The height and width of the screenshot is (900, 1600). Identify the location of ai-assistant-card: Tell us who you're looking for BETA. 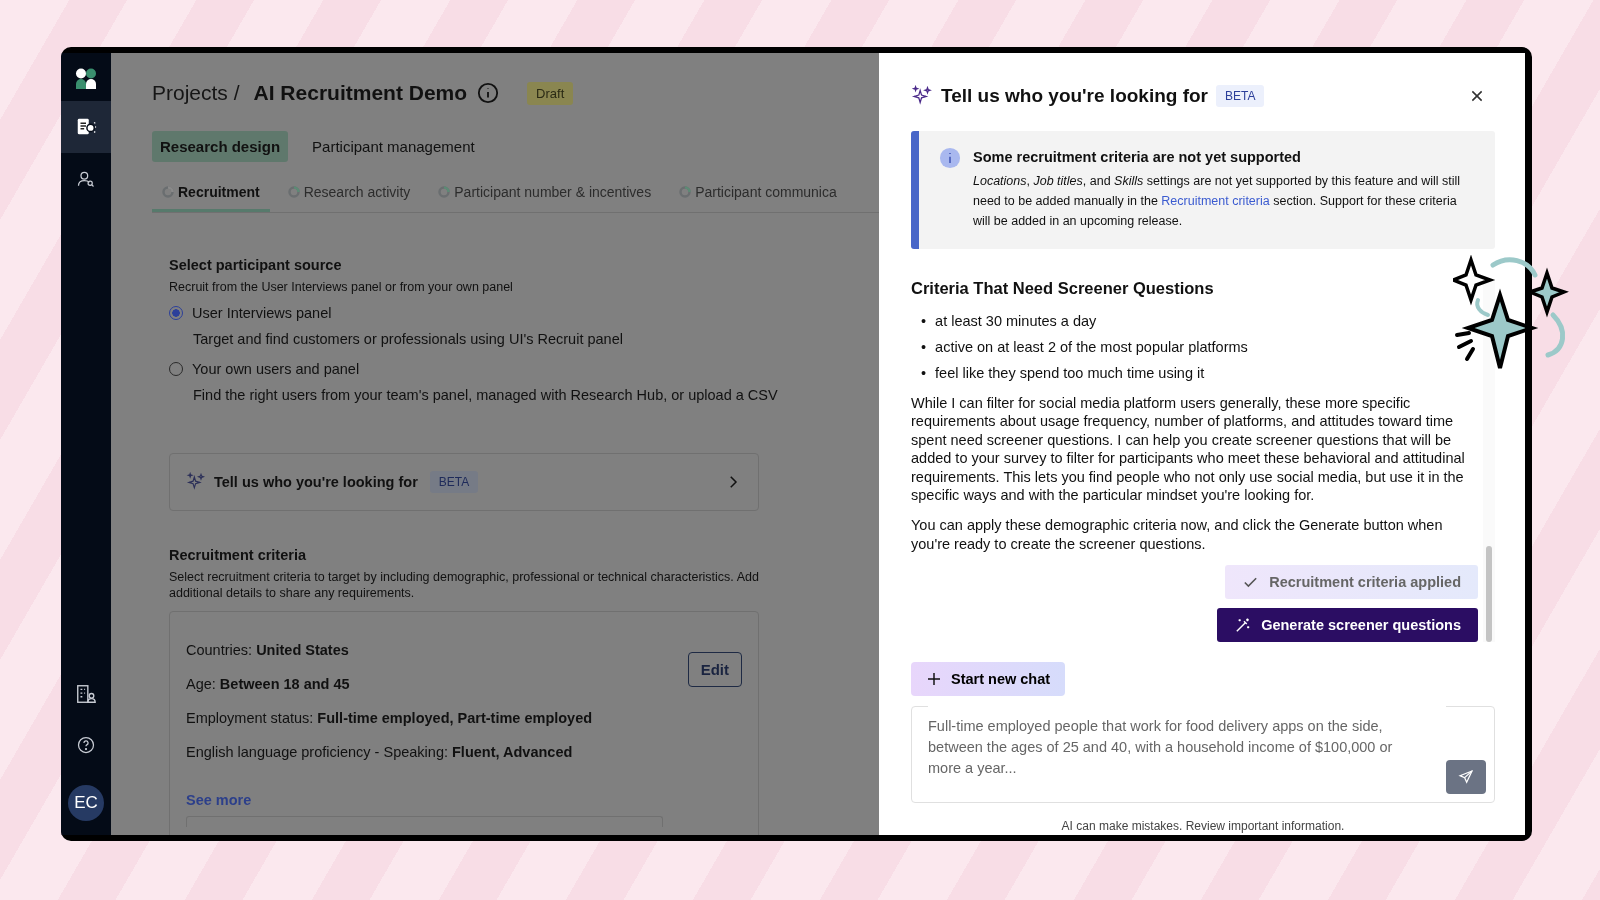
(464, 482).